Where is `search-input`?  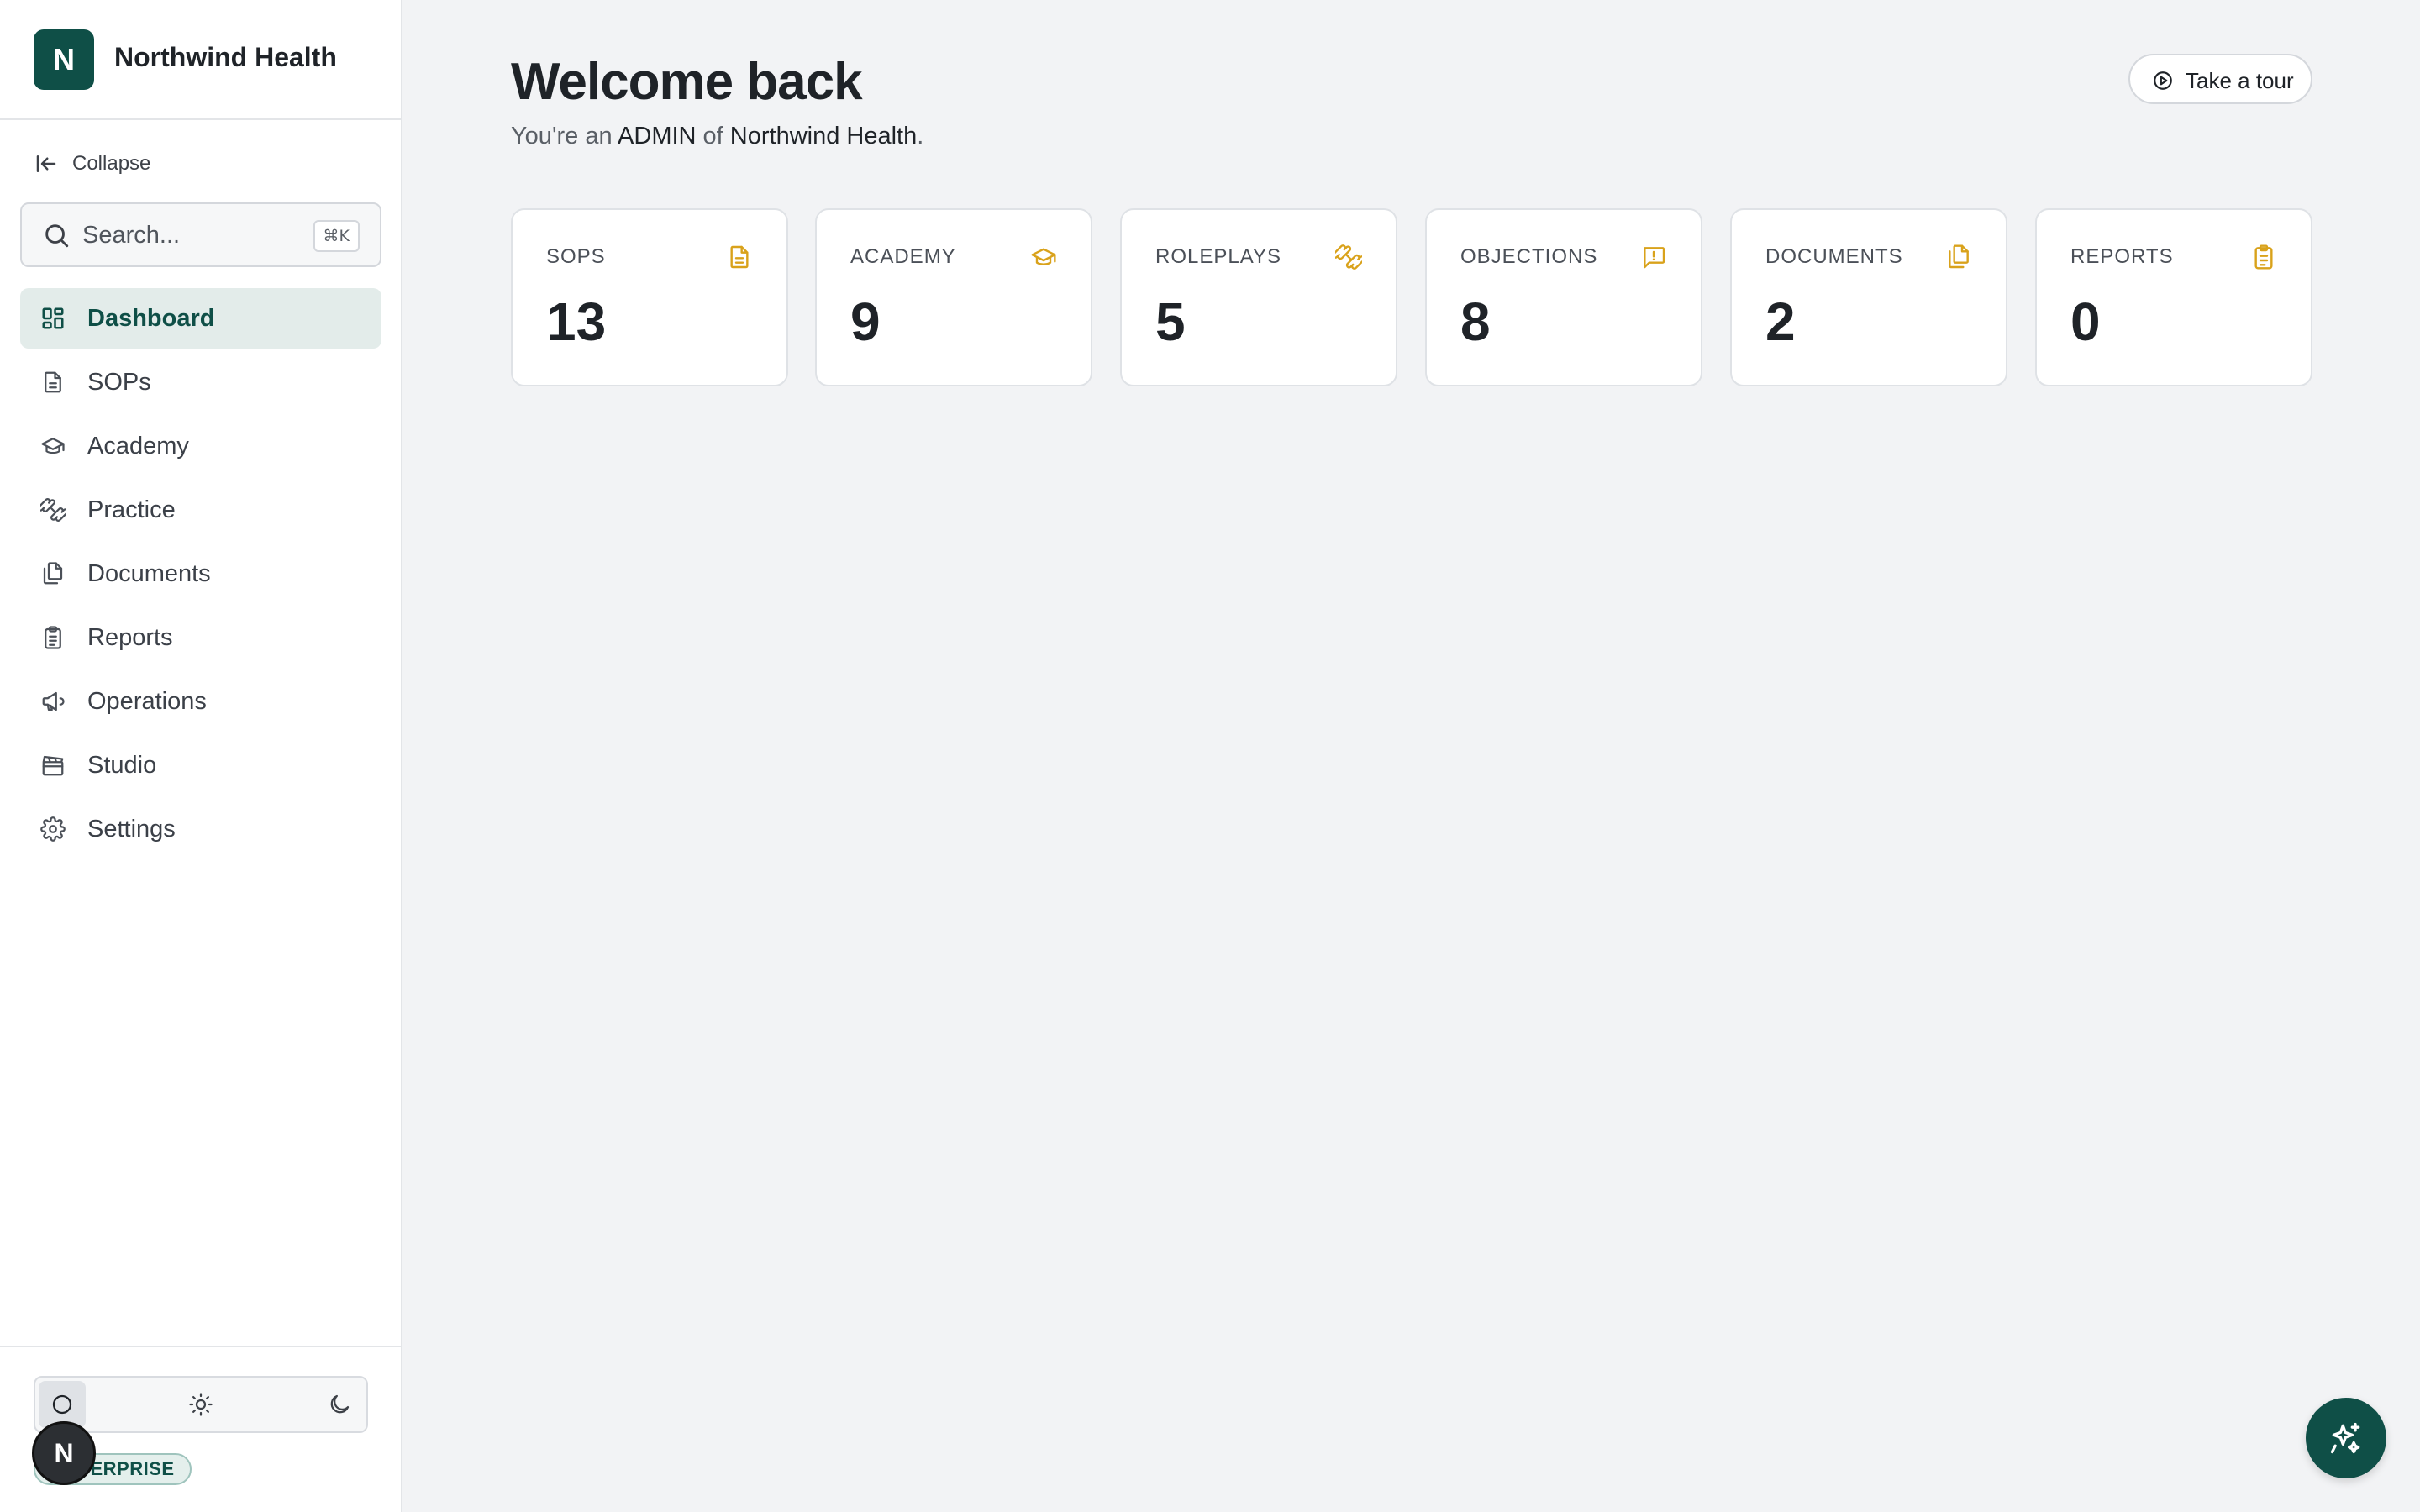
search-input is located at coordinates (191, 235).